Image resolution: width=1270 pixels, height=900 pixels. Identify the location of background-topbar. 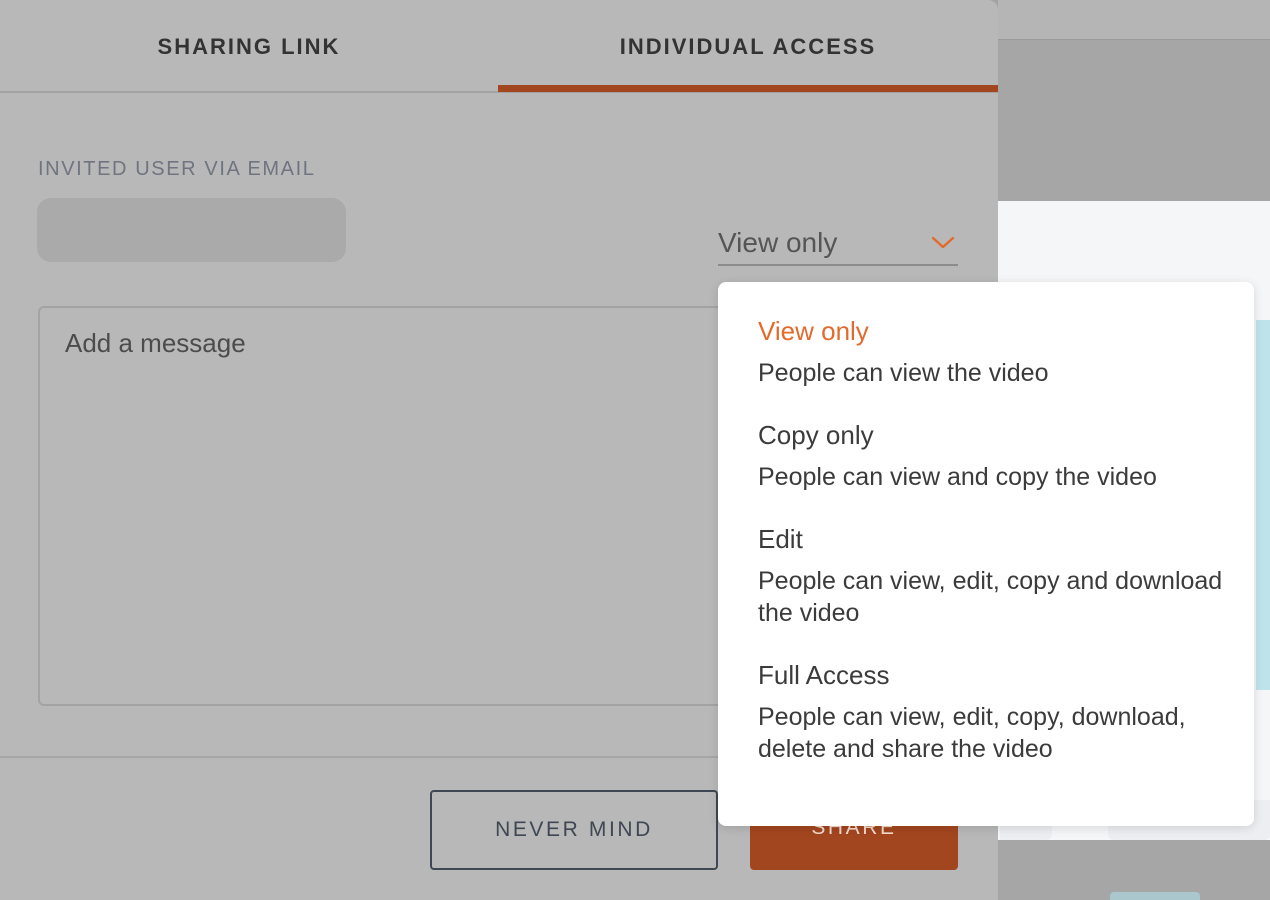
(1134, 20).